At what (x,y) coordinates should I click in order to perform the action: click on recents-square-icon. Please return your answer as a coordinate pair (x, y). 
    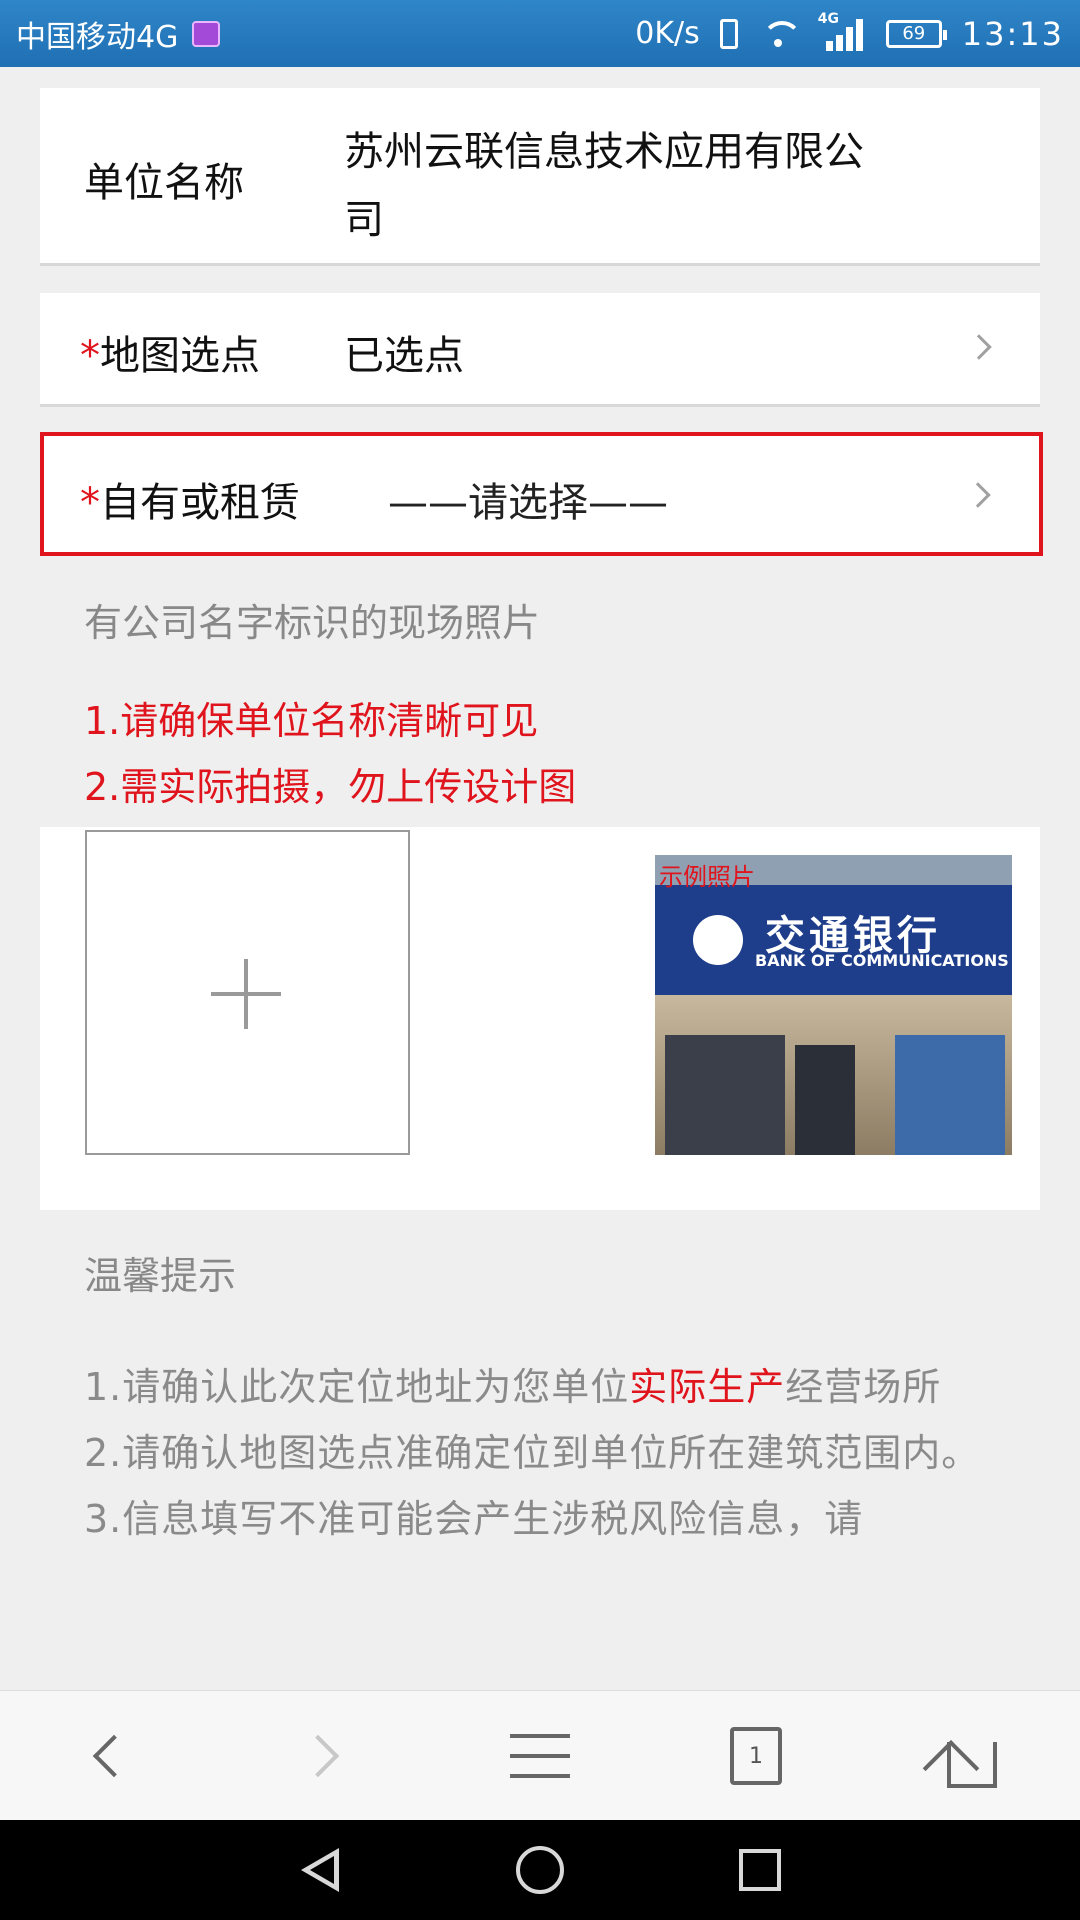
    Looking at the image, I should click on (760, 1870).